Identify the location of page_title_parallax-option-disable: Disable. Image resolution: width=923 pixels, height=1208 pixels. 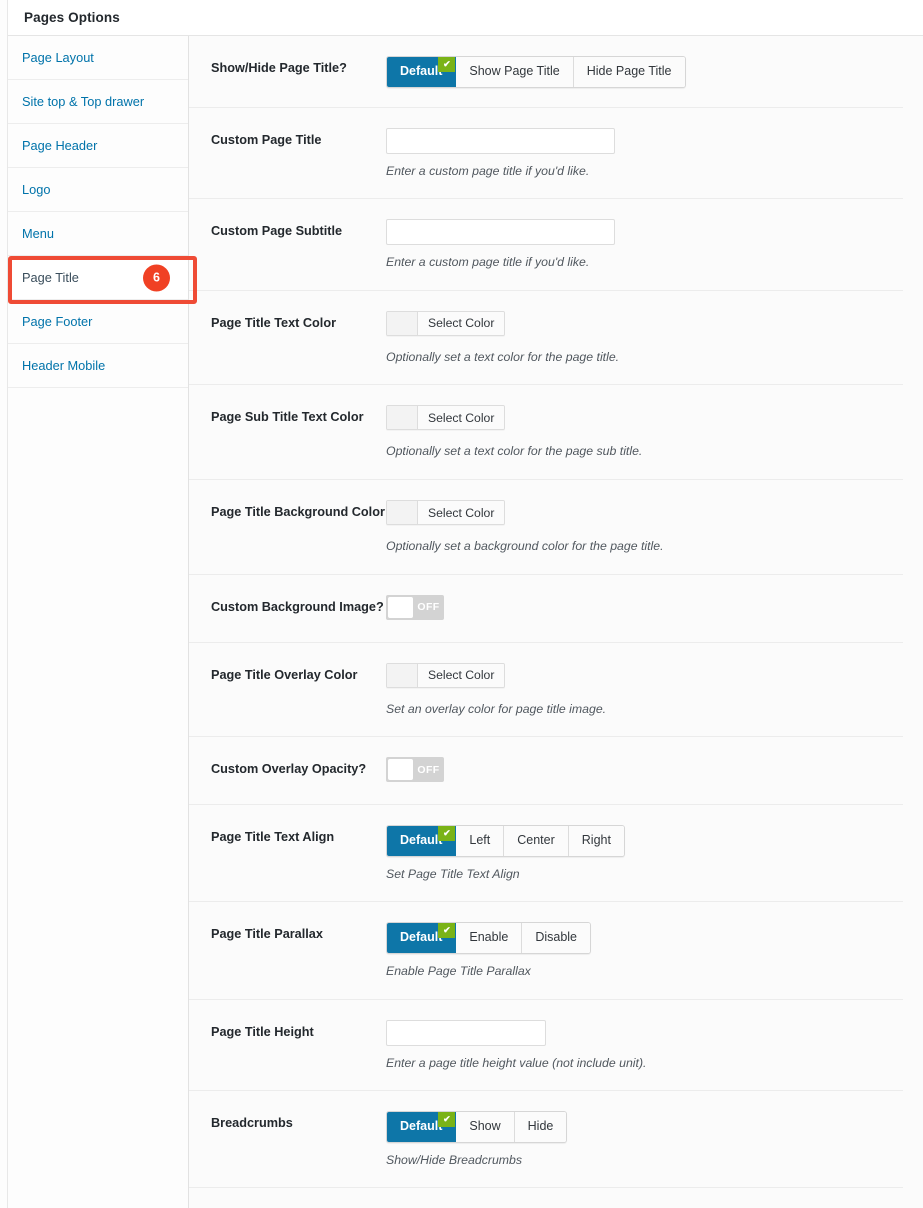
(556, 938).